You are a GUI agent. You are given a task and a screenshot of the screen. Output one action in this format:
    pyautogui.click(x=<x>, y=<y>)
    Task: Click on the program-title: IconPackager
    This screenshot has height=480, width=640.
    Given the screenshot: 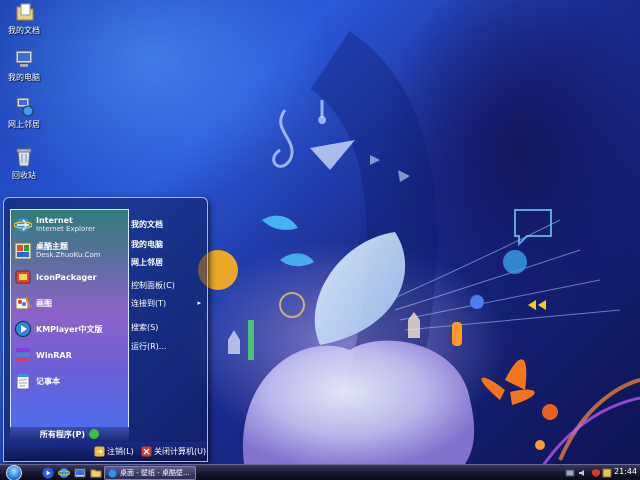 What is the action you would take?
    pyautogui.click(x=66, y=277)
    